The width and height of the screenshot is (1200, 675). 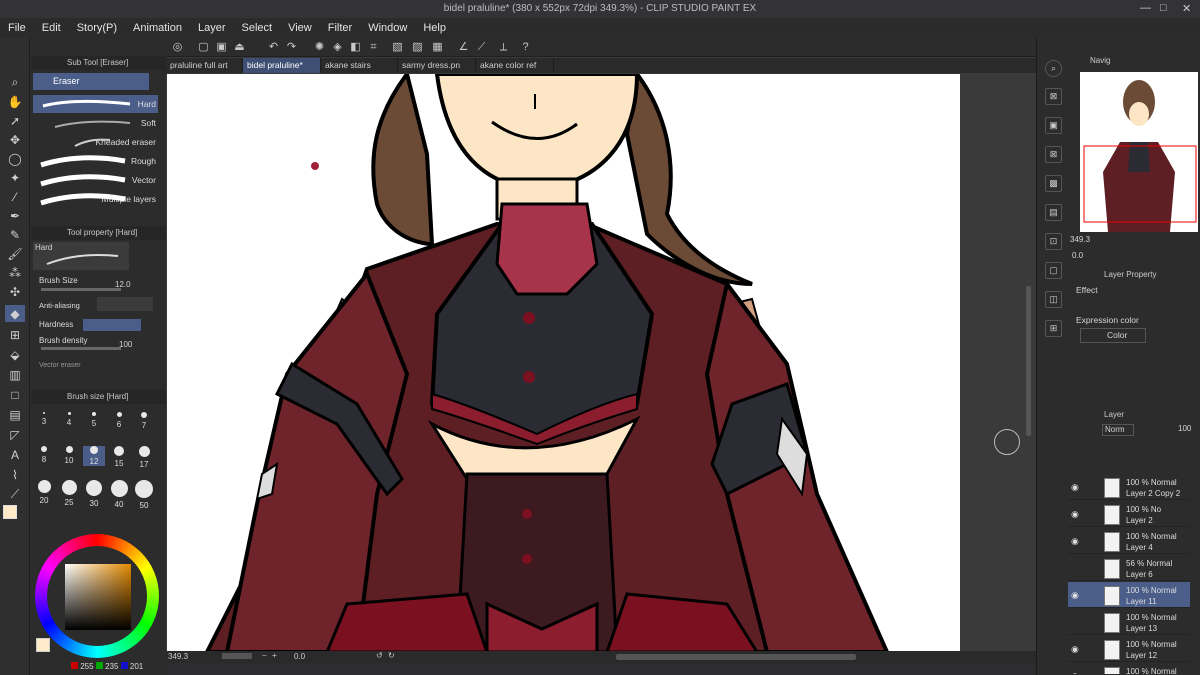 I want to click on ruler-tool-icon: ◸, so click(x=15, y=434).